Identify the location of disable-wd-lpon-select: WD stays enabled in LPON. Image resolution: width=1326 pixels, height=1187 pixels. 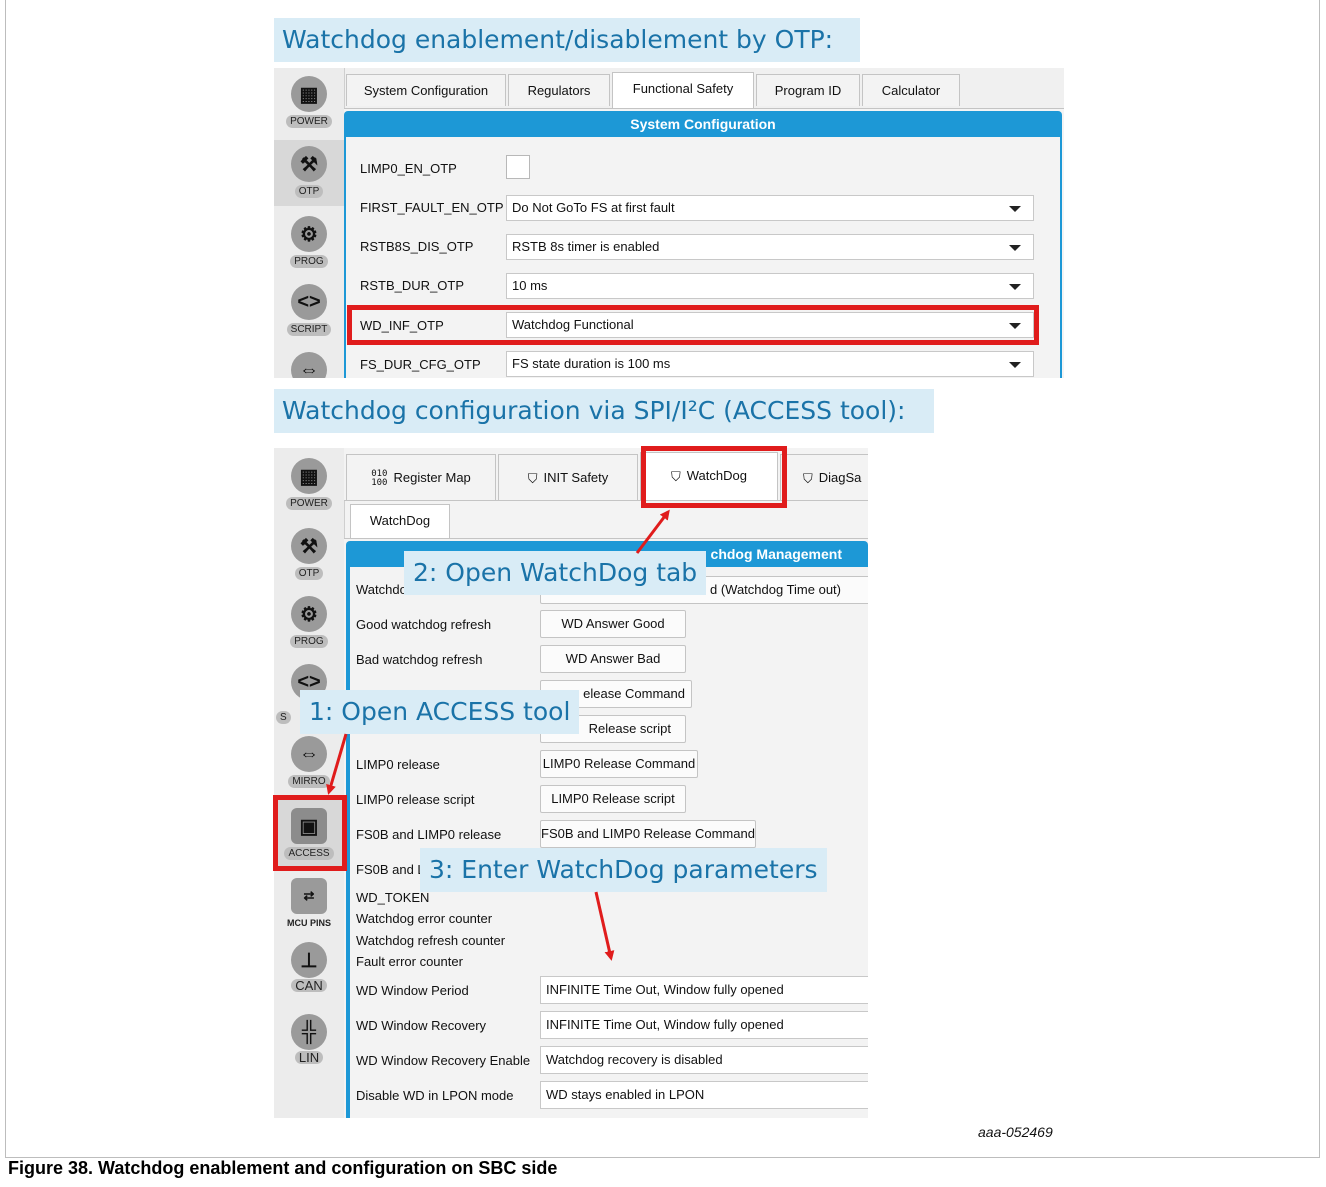
(704, 1095).